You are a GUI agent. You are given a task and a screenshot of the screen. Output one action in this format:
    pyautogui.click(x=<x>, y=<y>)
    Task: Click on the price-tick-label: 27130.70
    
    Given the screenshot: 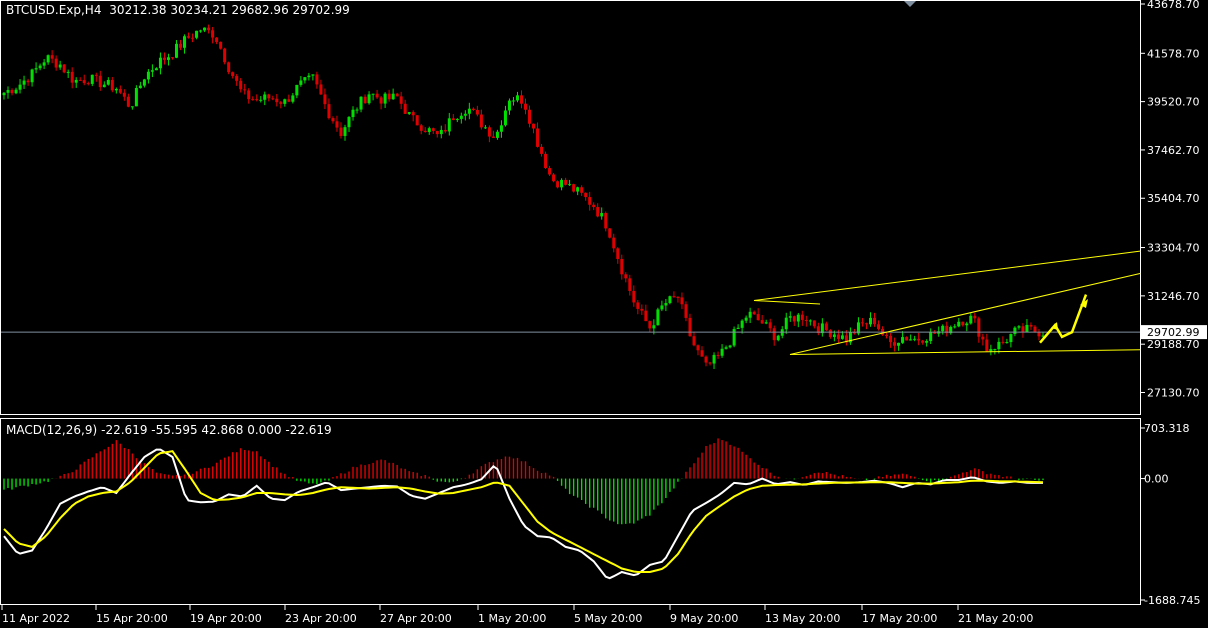 What is the action you would take?
    pyautogui.click(x=1173, y=392)
    